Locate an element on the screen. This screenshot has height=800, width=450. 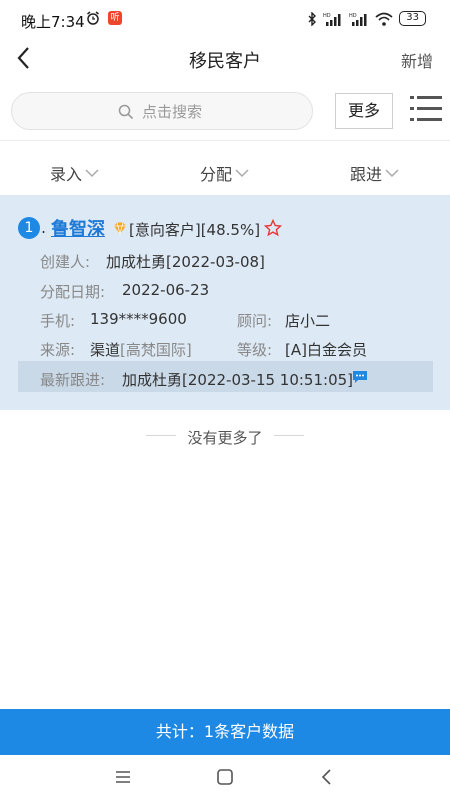
search-input is located at coordinates (217, 112).